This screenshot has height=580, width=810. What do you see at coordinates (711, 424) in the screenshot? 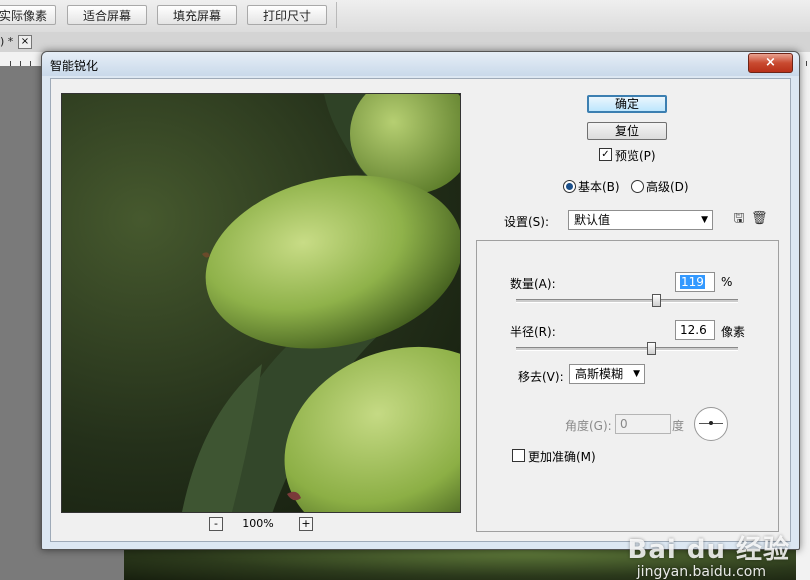
I see `angle-dial` at bounding box center [711, 424].